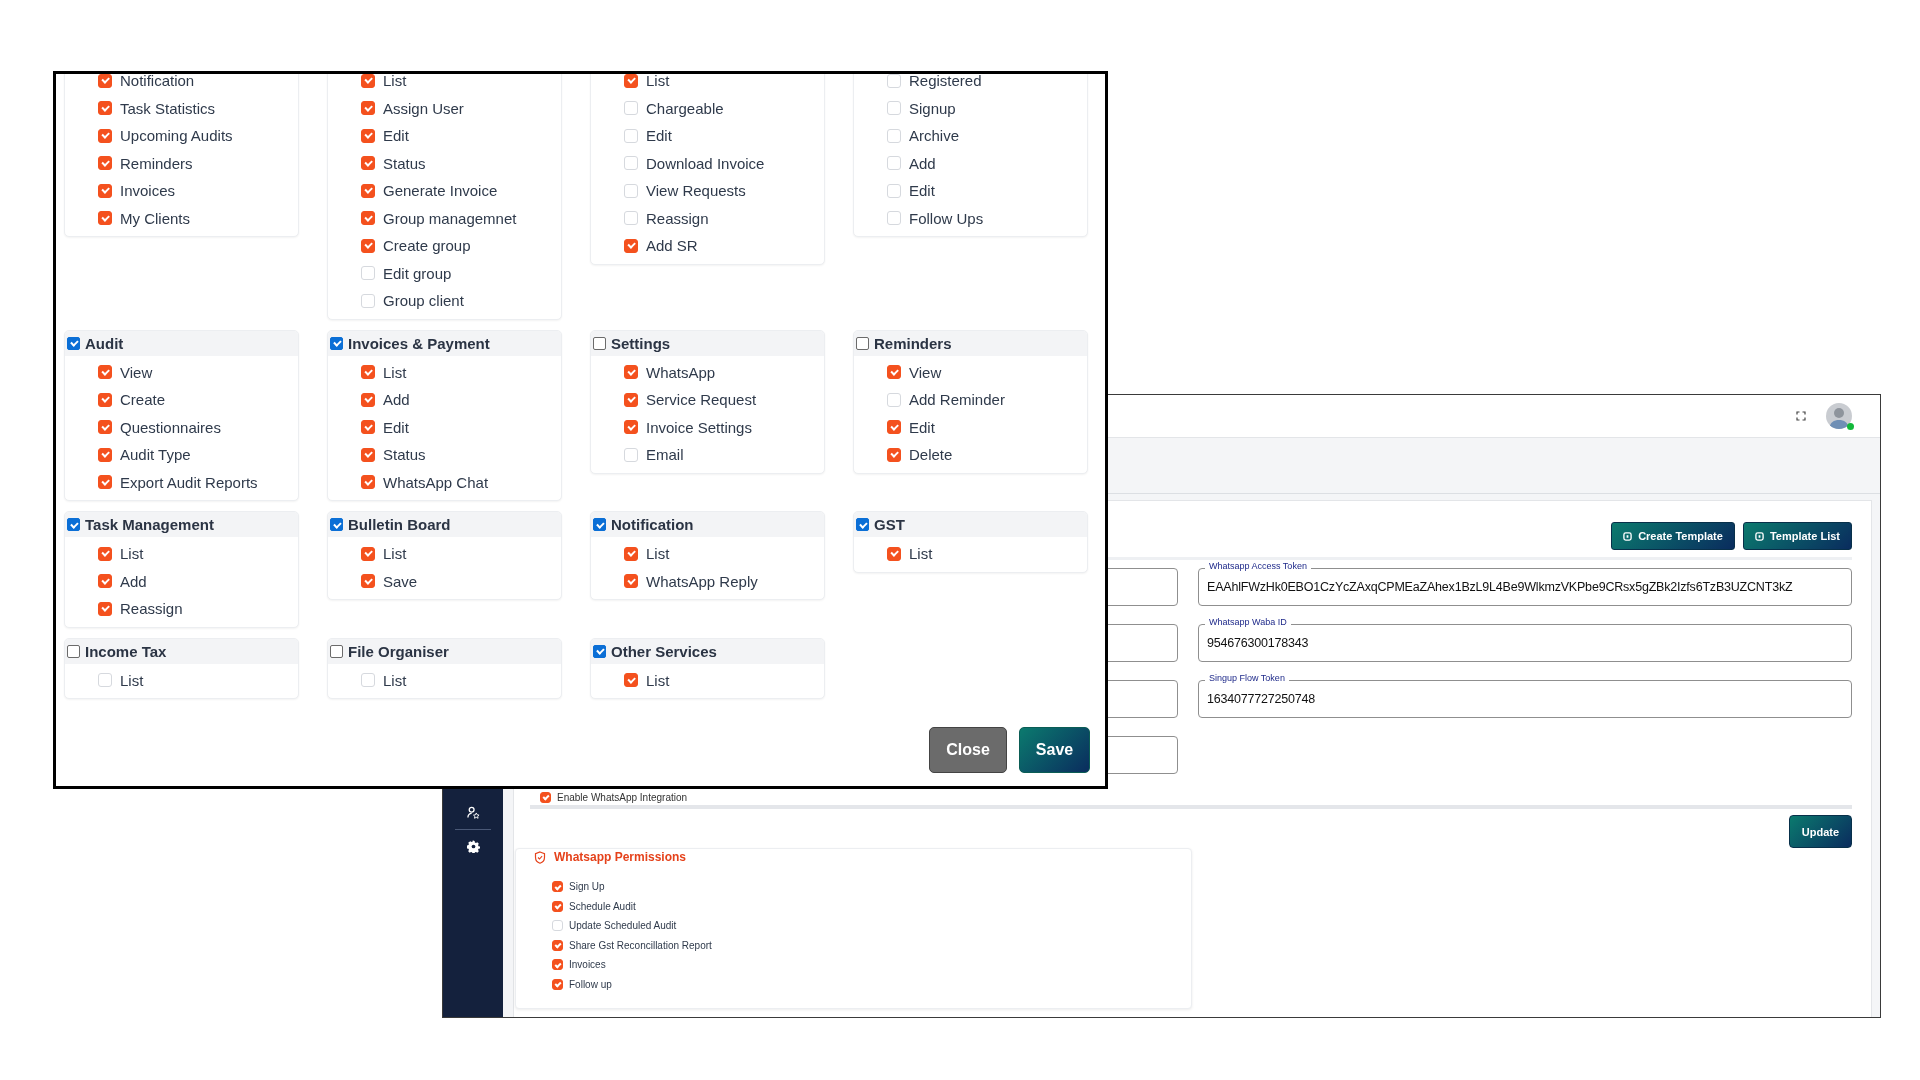 Image resolution: width=1920 pixels, height=1080 pixels. I want to click on permission-label: WhatsApp Reply, so click(702, 581).